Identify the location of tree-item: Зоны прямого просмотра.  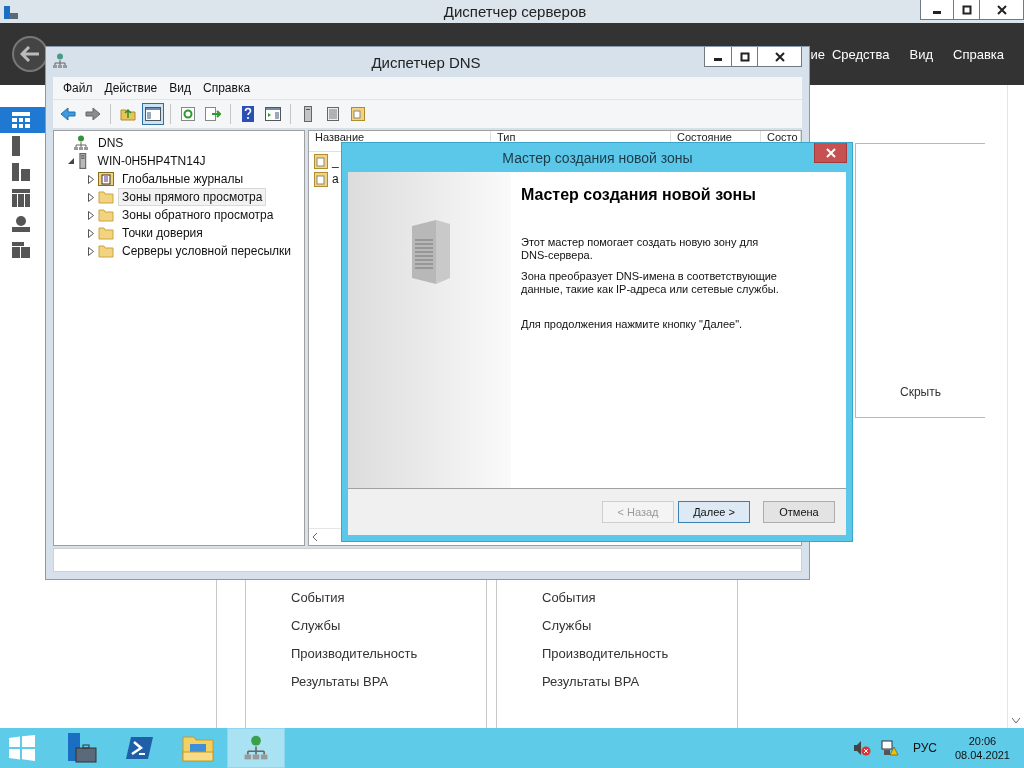
(192, 197).